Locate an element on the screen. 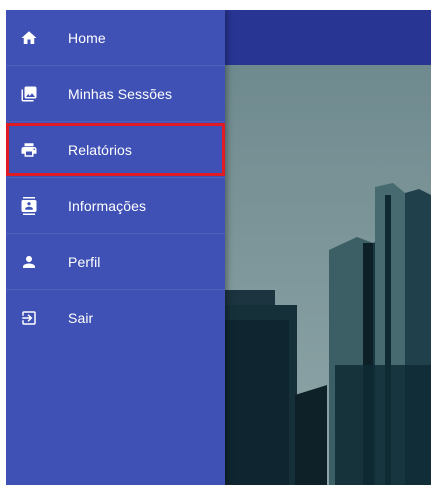 Image resolution: width=437 pixels, height=485 pixels. nav-item-minhas-sessoes: Minhas Sessões is located at coordinates (115, 94).